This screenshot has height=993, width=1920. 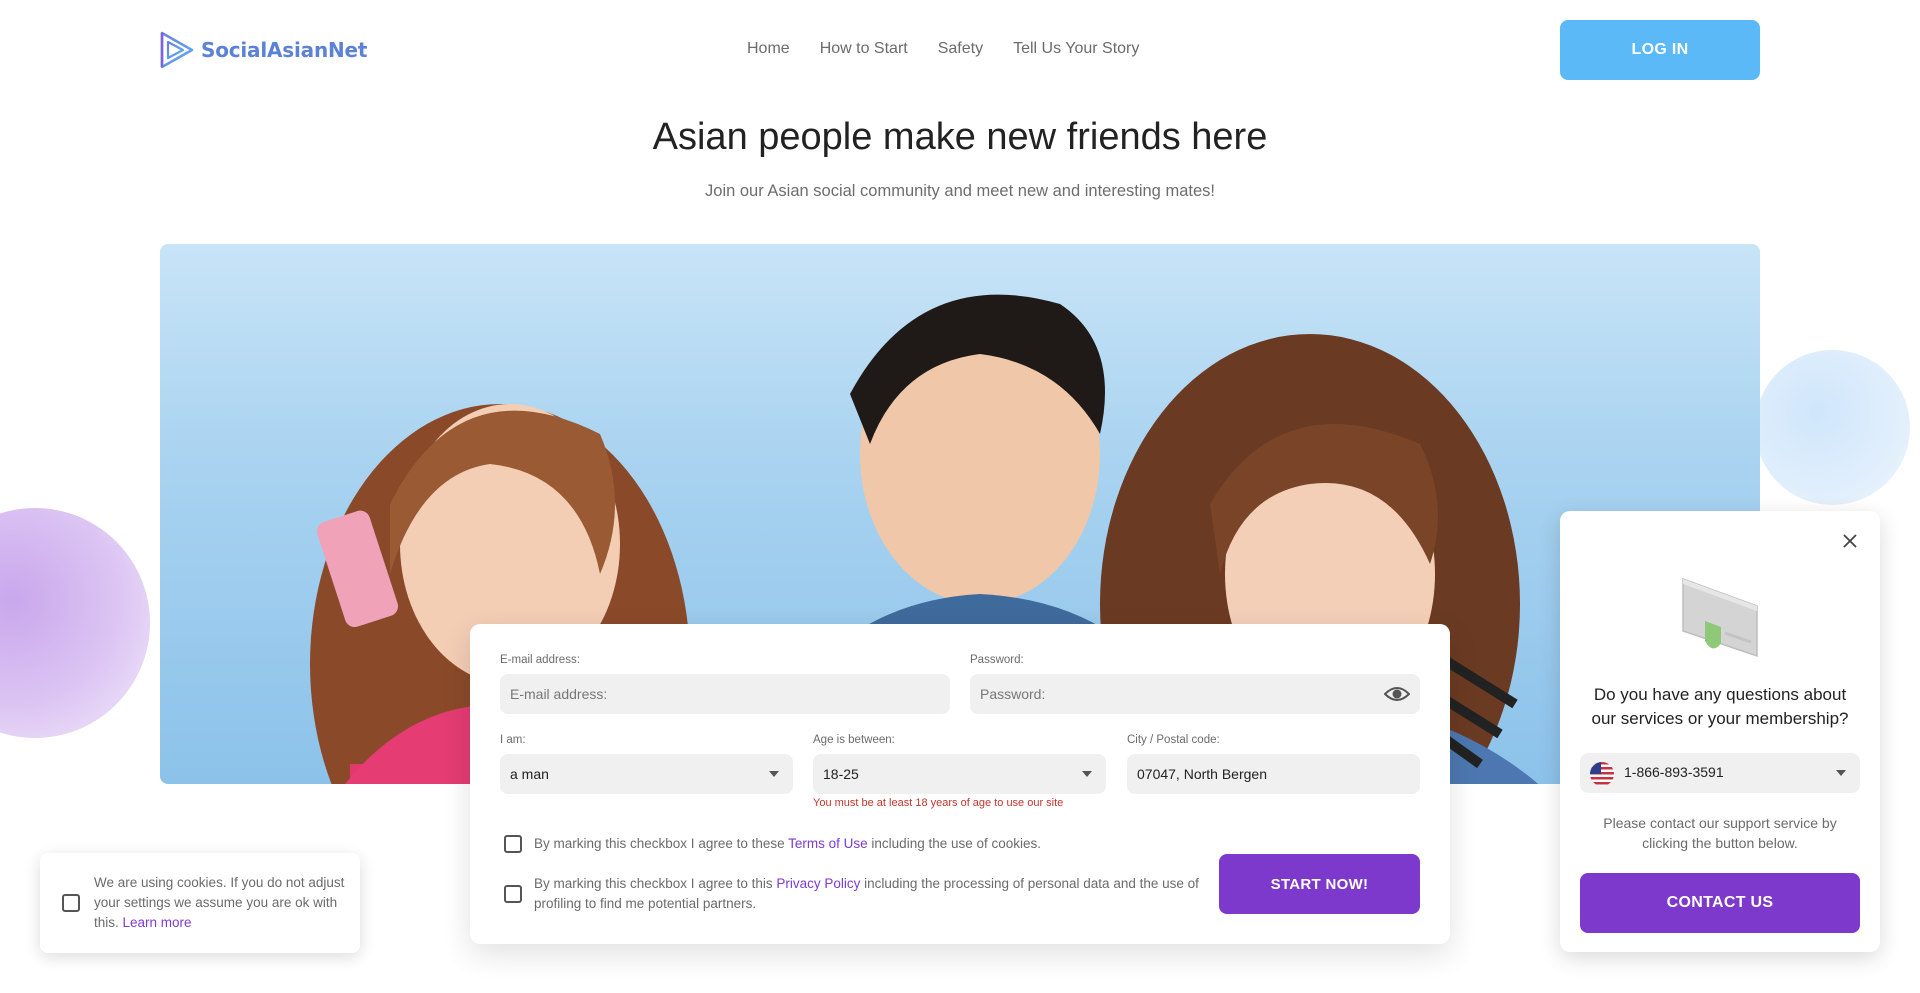 What do you see at coordinates (1850, 541) in the screenshot?
I see `close-icon` at bounding box center [1850, 541].